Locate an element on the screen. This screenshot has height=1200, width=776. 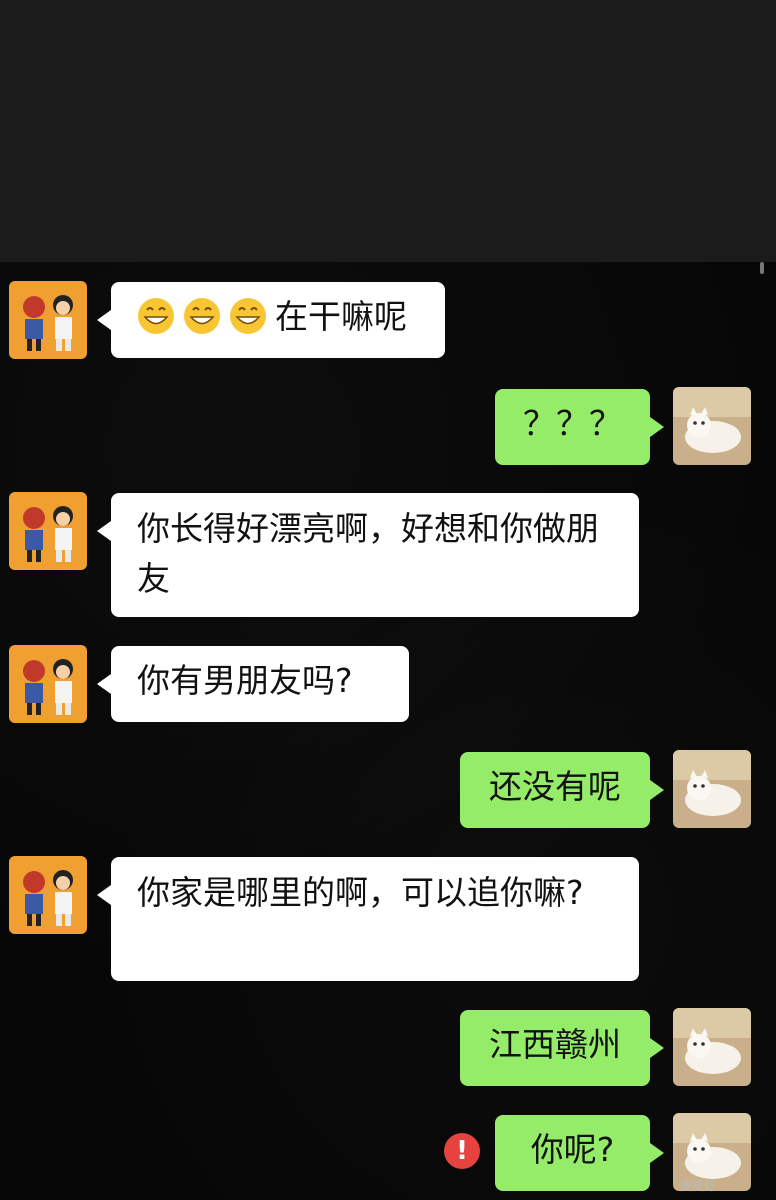
message-bubble: 在干嘛呢 is located at coordinates (271, 320).